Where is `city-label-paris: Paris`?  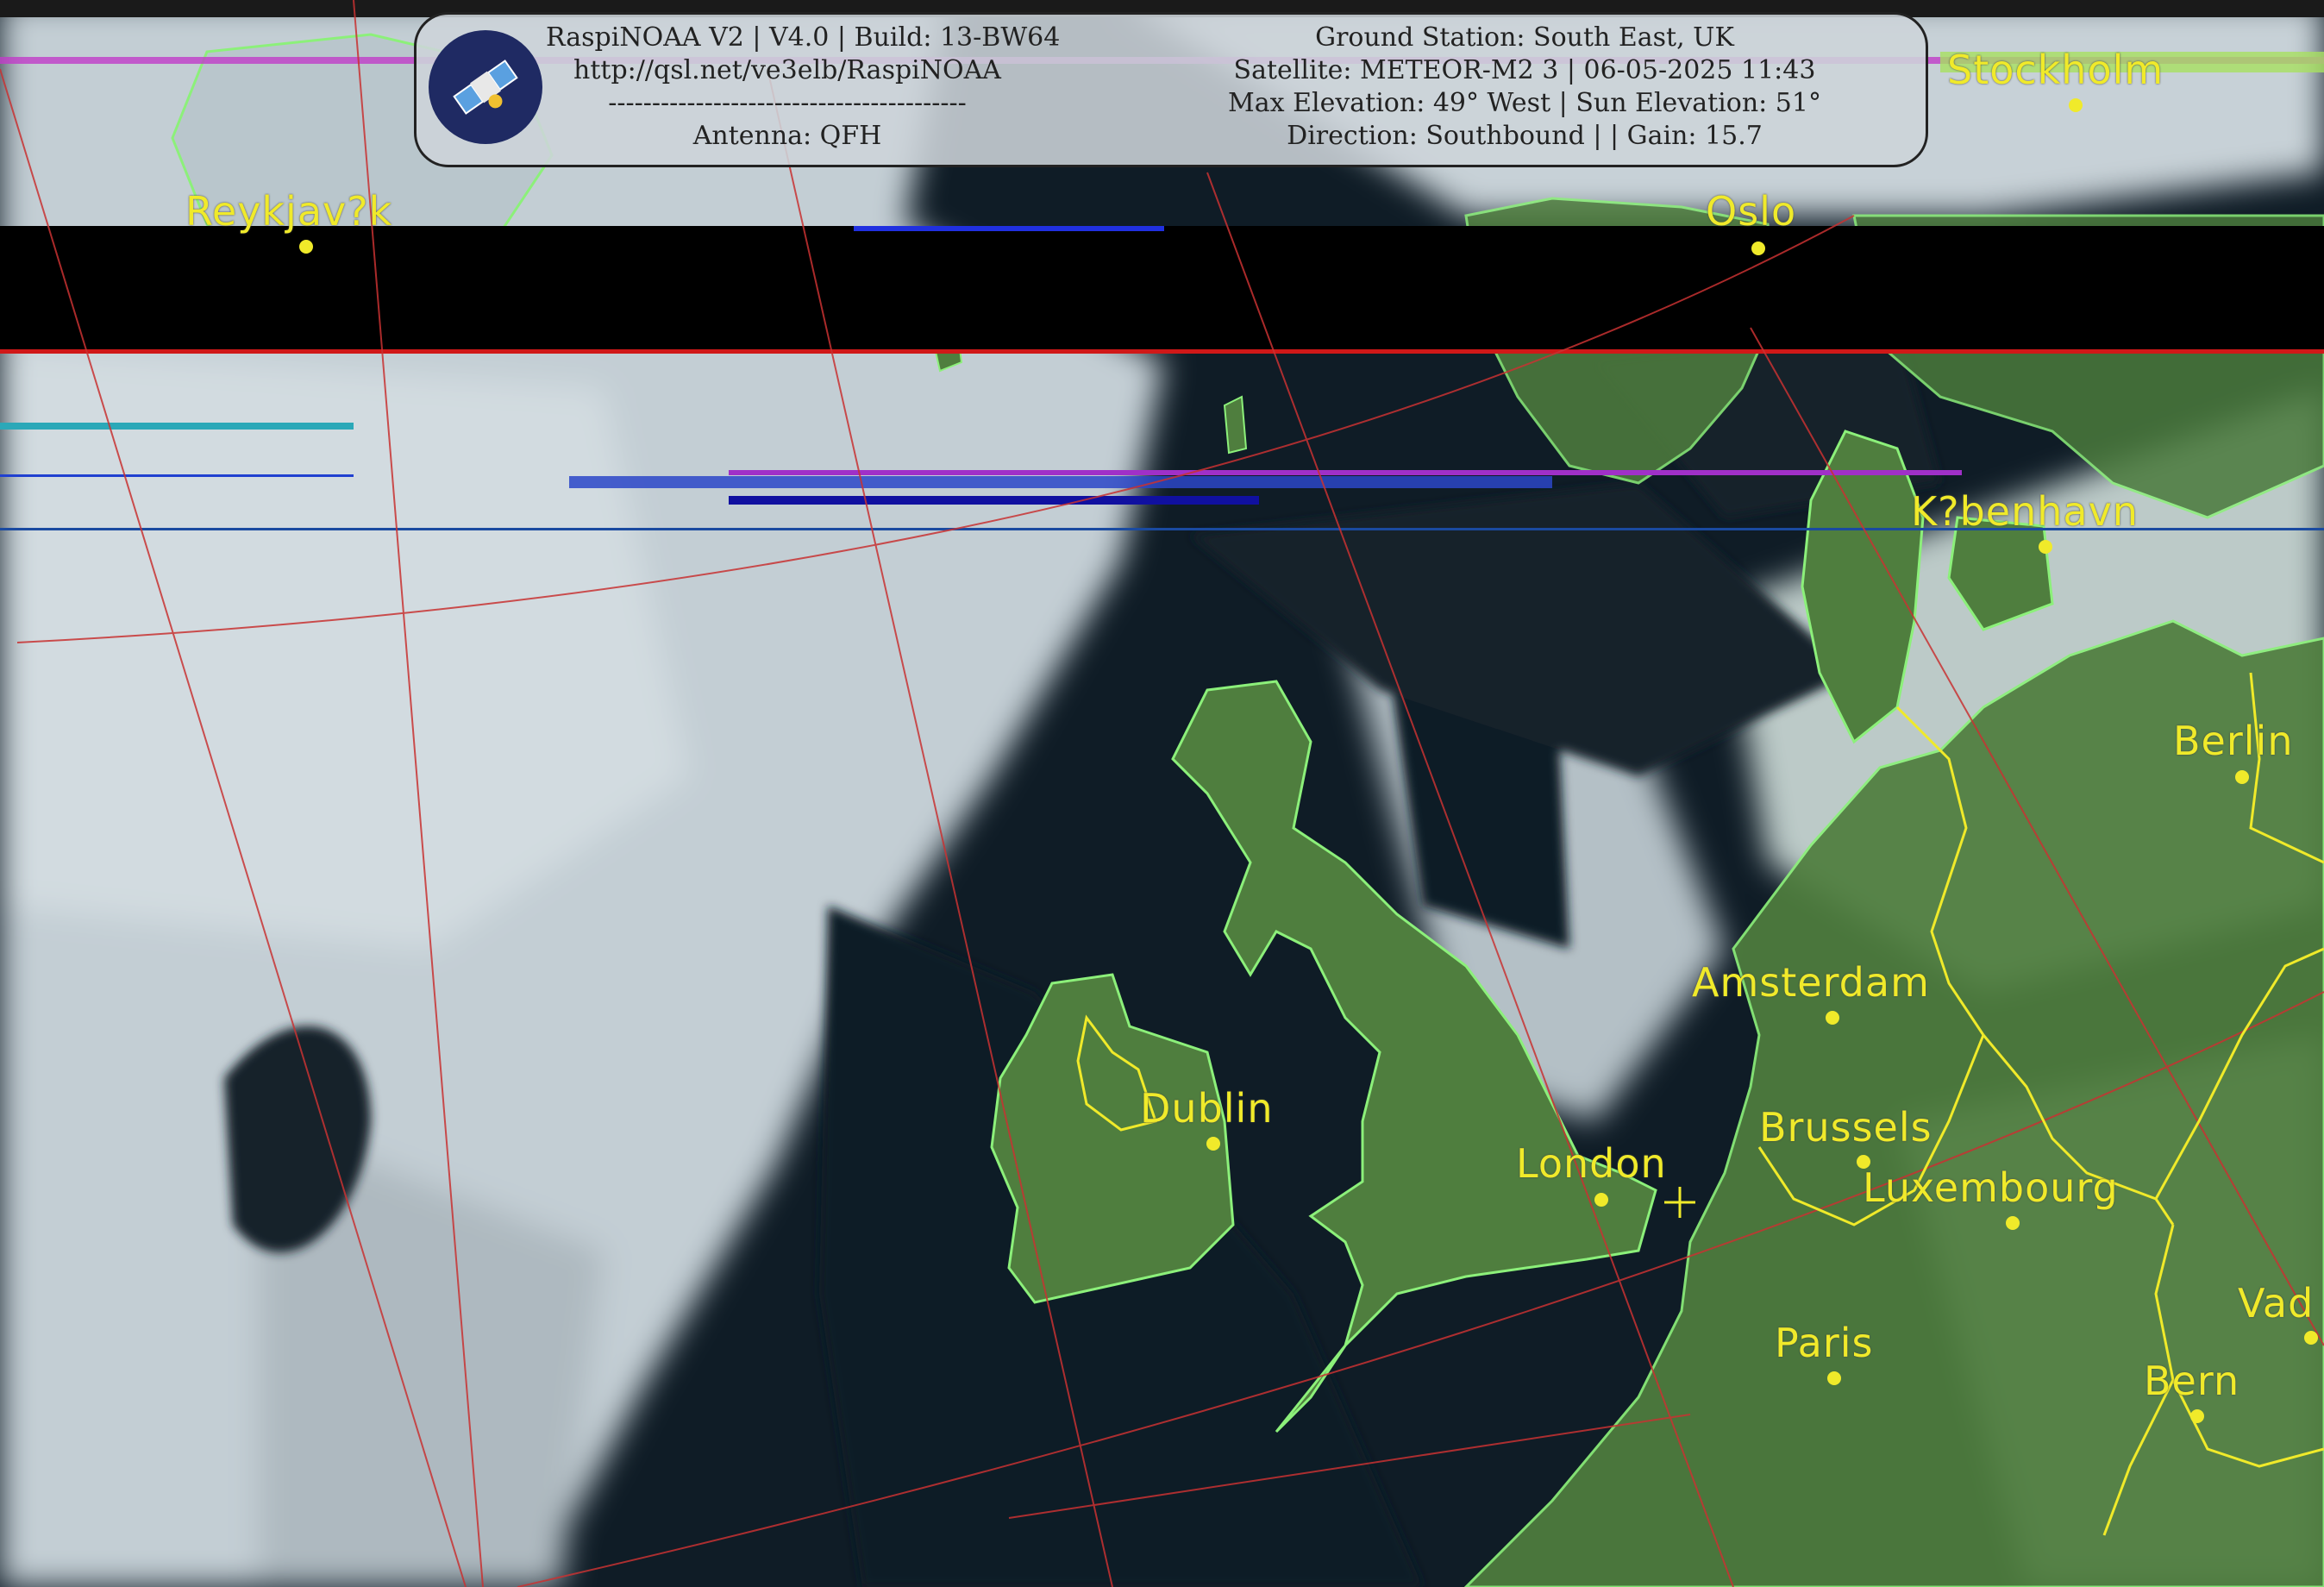
city-label-paris: Paris is located at coordinates (1824, 1343).